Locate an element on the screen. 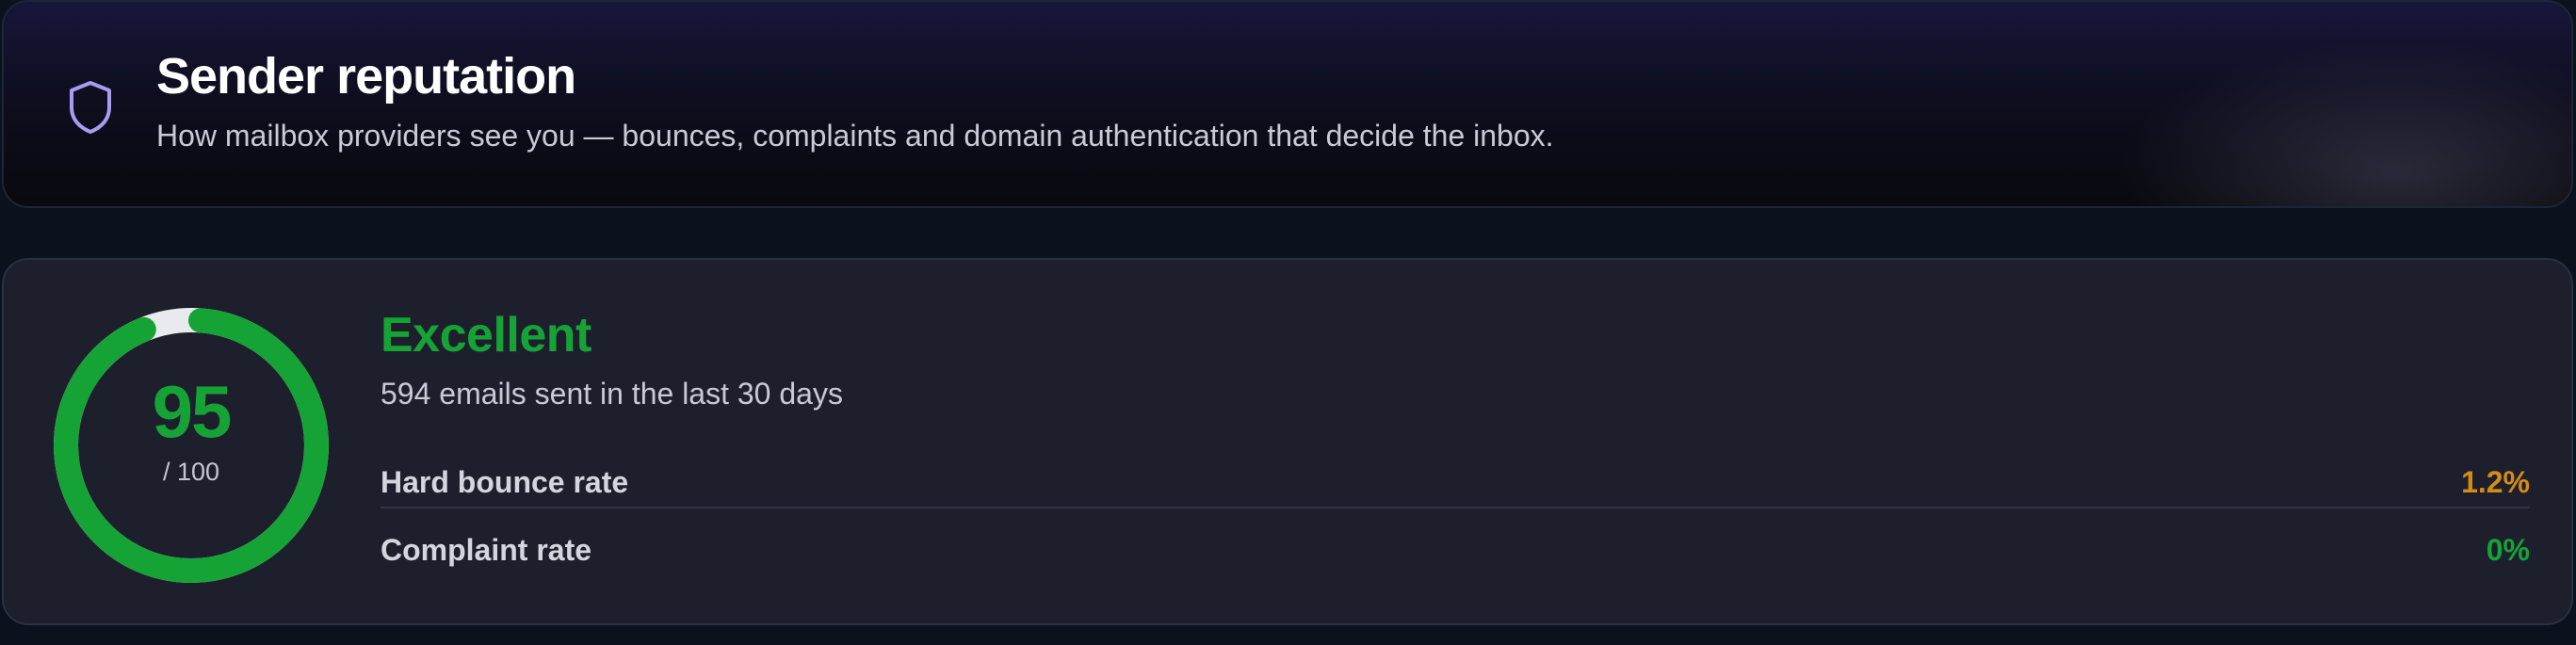  emails-sent-summary: 594 emails sent in the last 30 days is located at coordinates (612, 394).